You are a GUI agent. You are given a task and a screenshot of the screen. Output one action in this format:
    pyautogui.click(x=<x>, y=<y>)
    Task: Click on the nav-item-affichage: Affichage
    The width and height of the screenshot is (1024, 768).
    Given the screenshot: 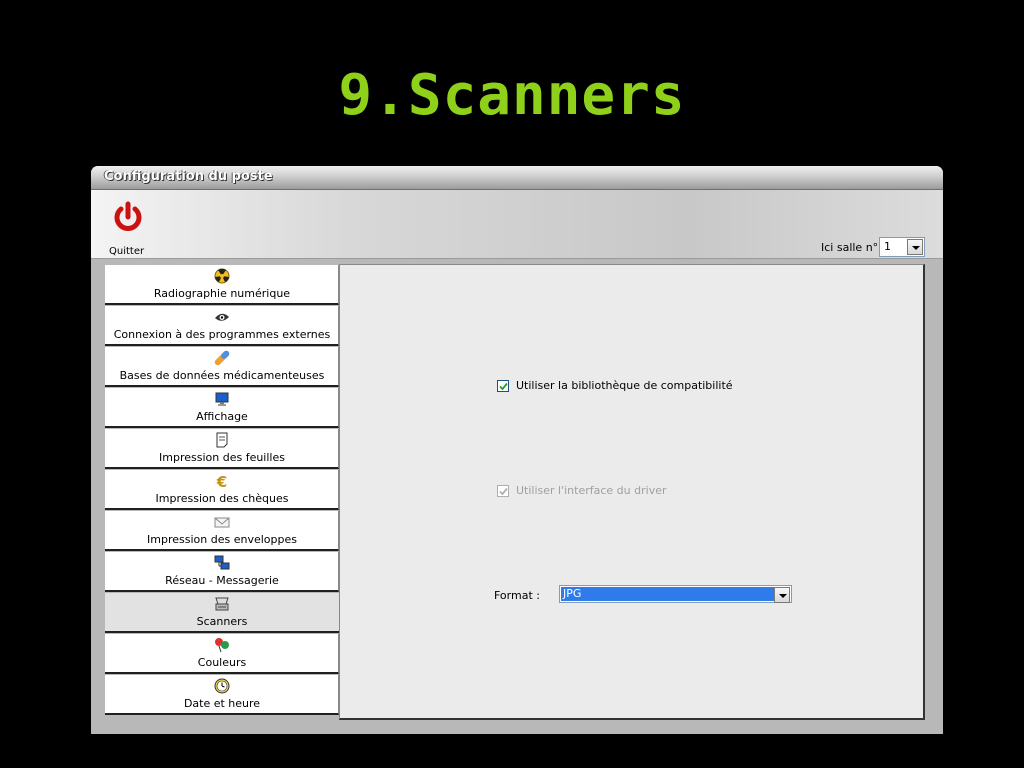 What is the action you would take?
    pyautogui.click(x=222, y=408)
    